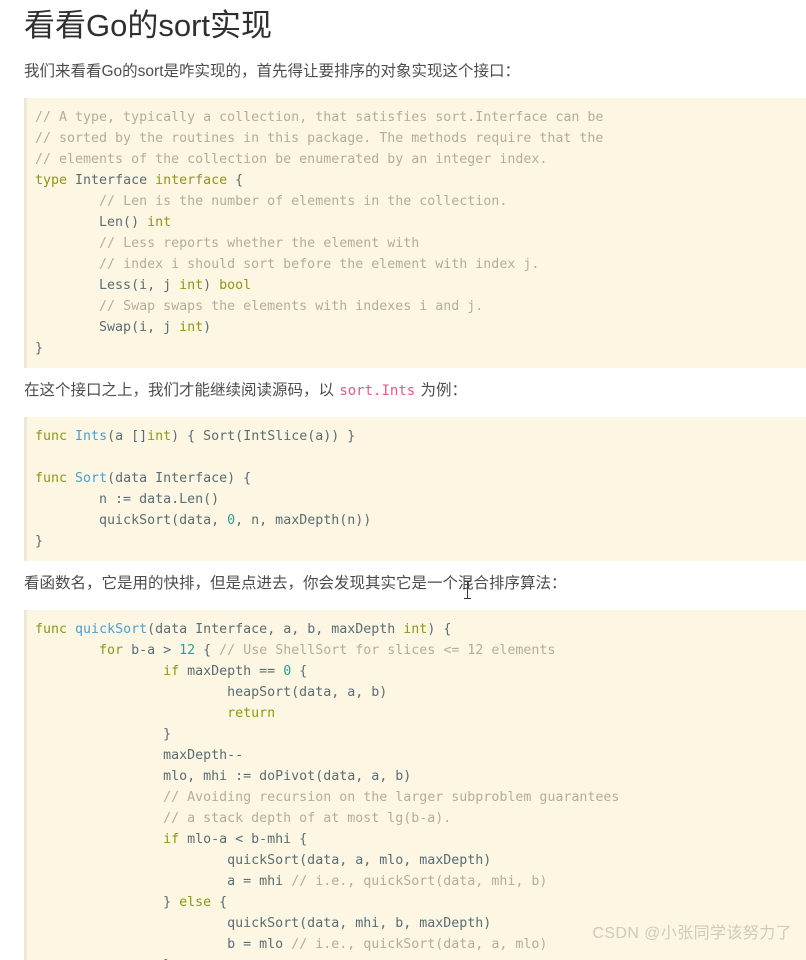 The image size is (806, 960). Describe the element at coordinates (416, 285) in the screenshot. I see `code-line: Less(i, j int) bool` at that location.